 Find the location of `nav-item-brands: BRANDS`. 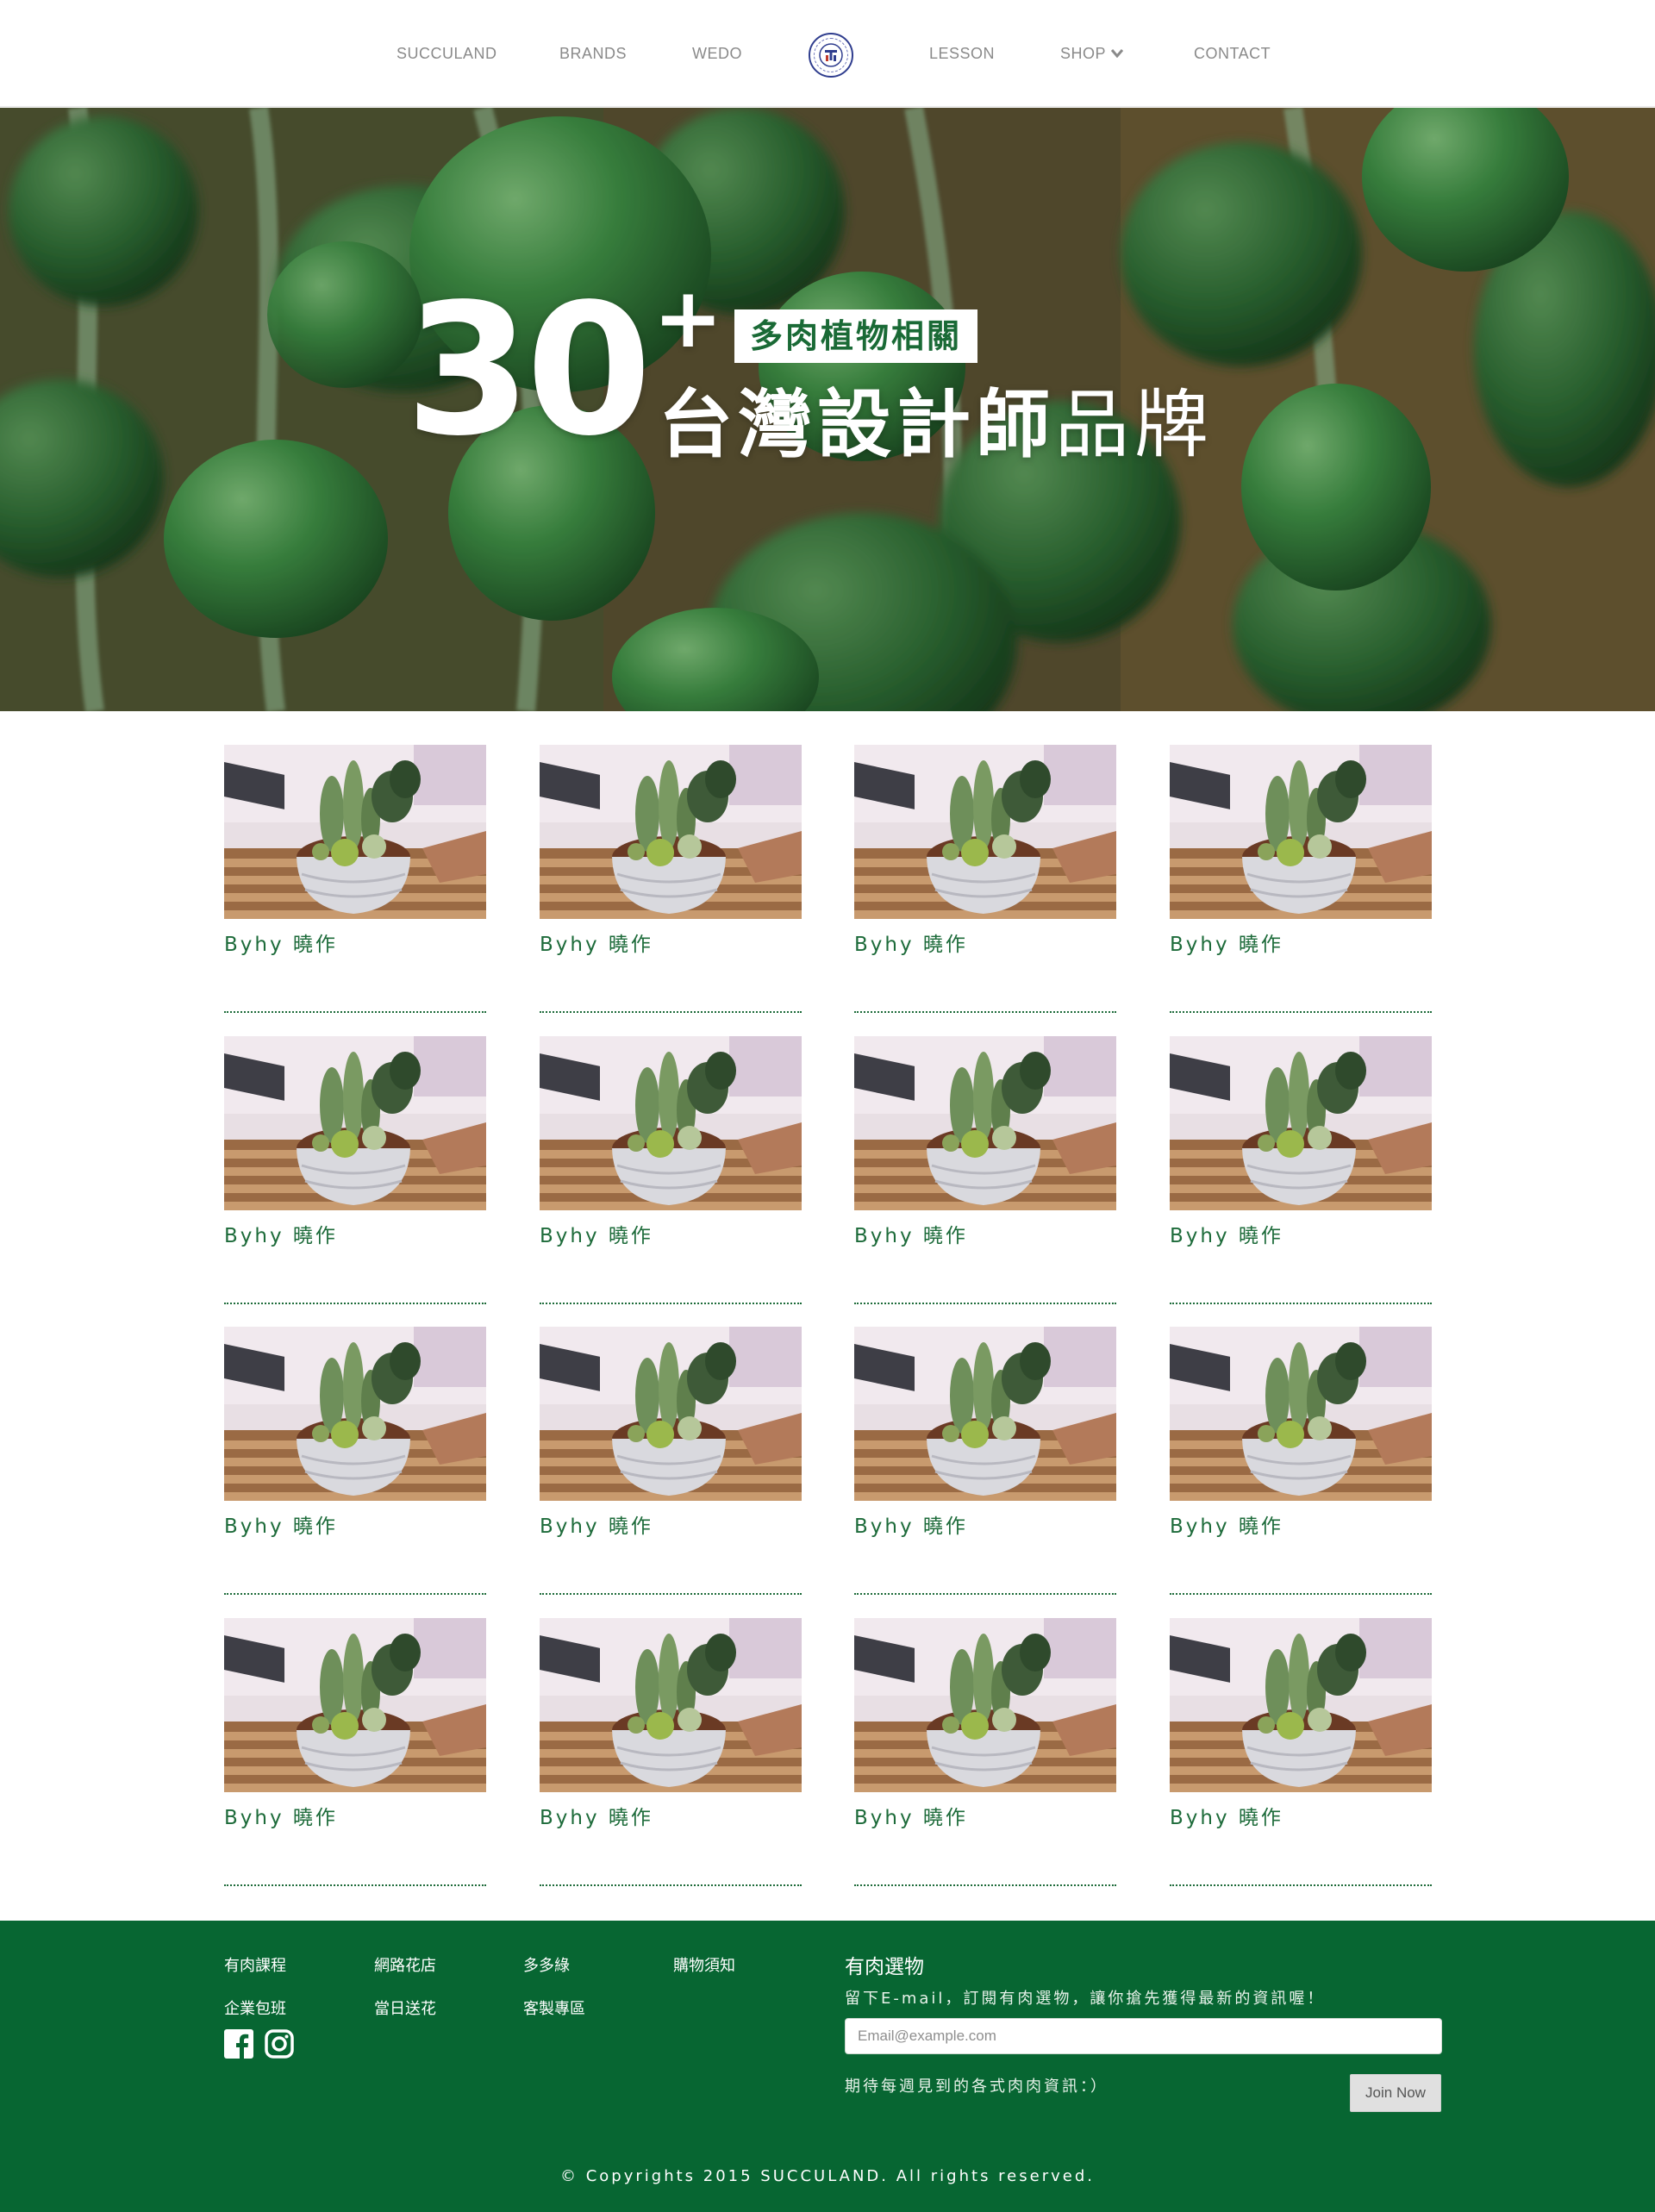

nav-item-brands: BRANDS is located at coordinates (593, 53).